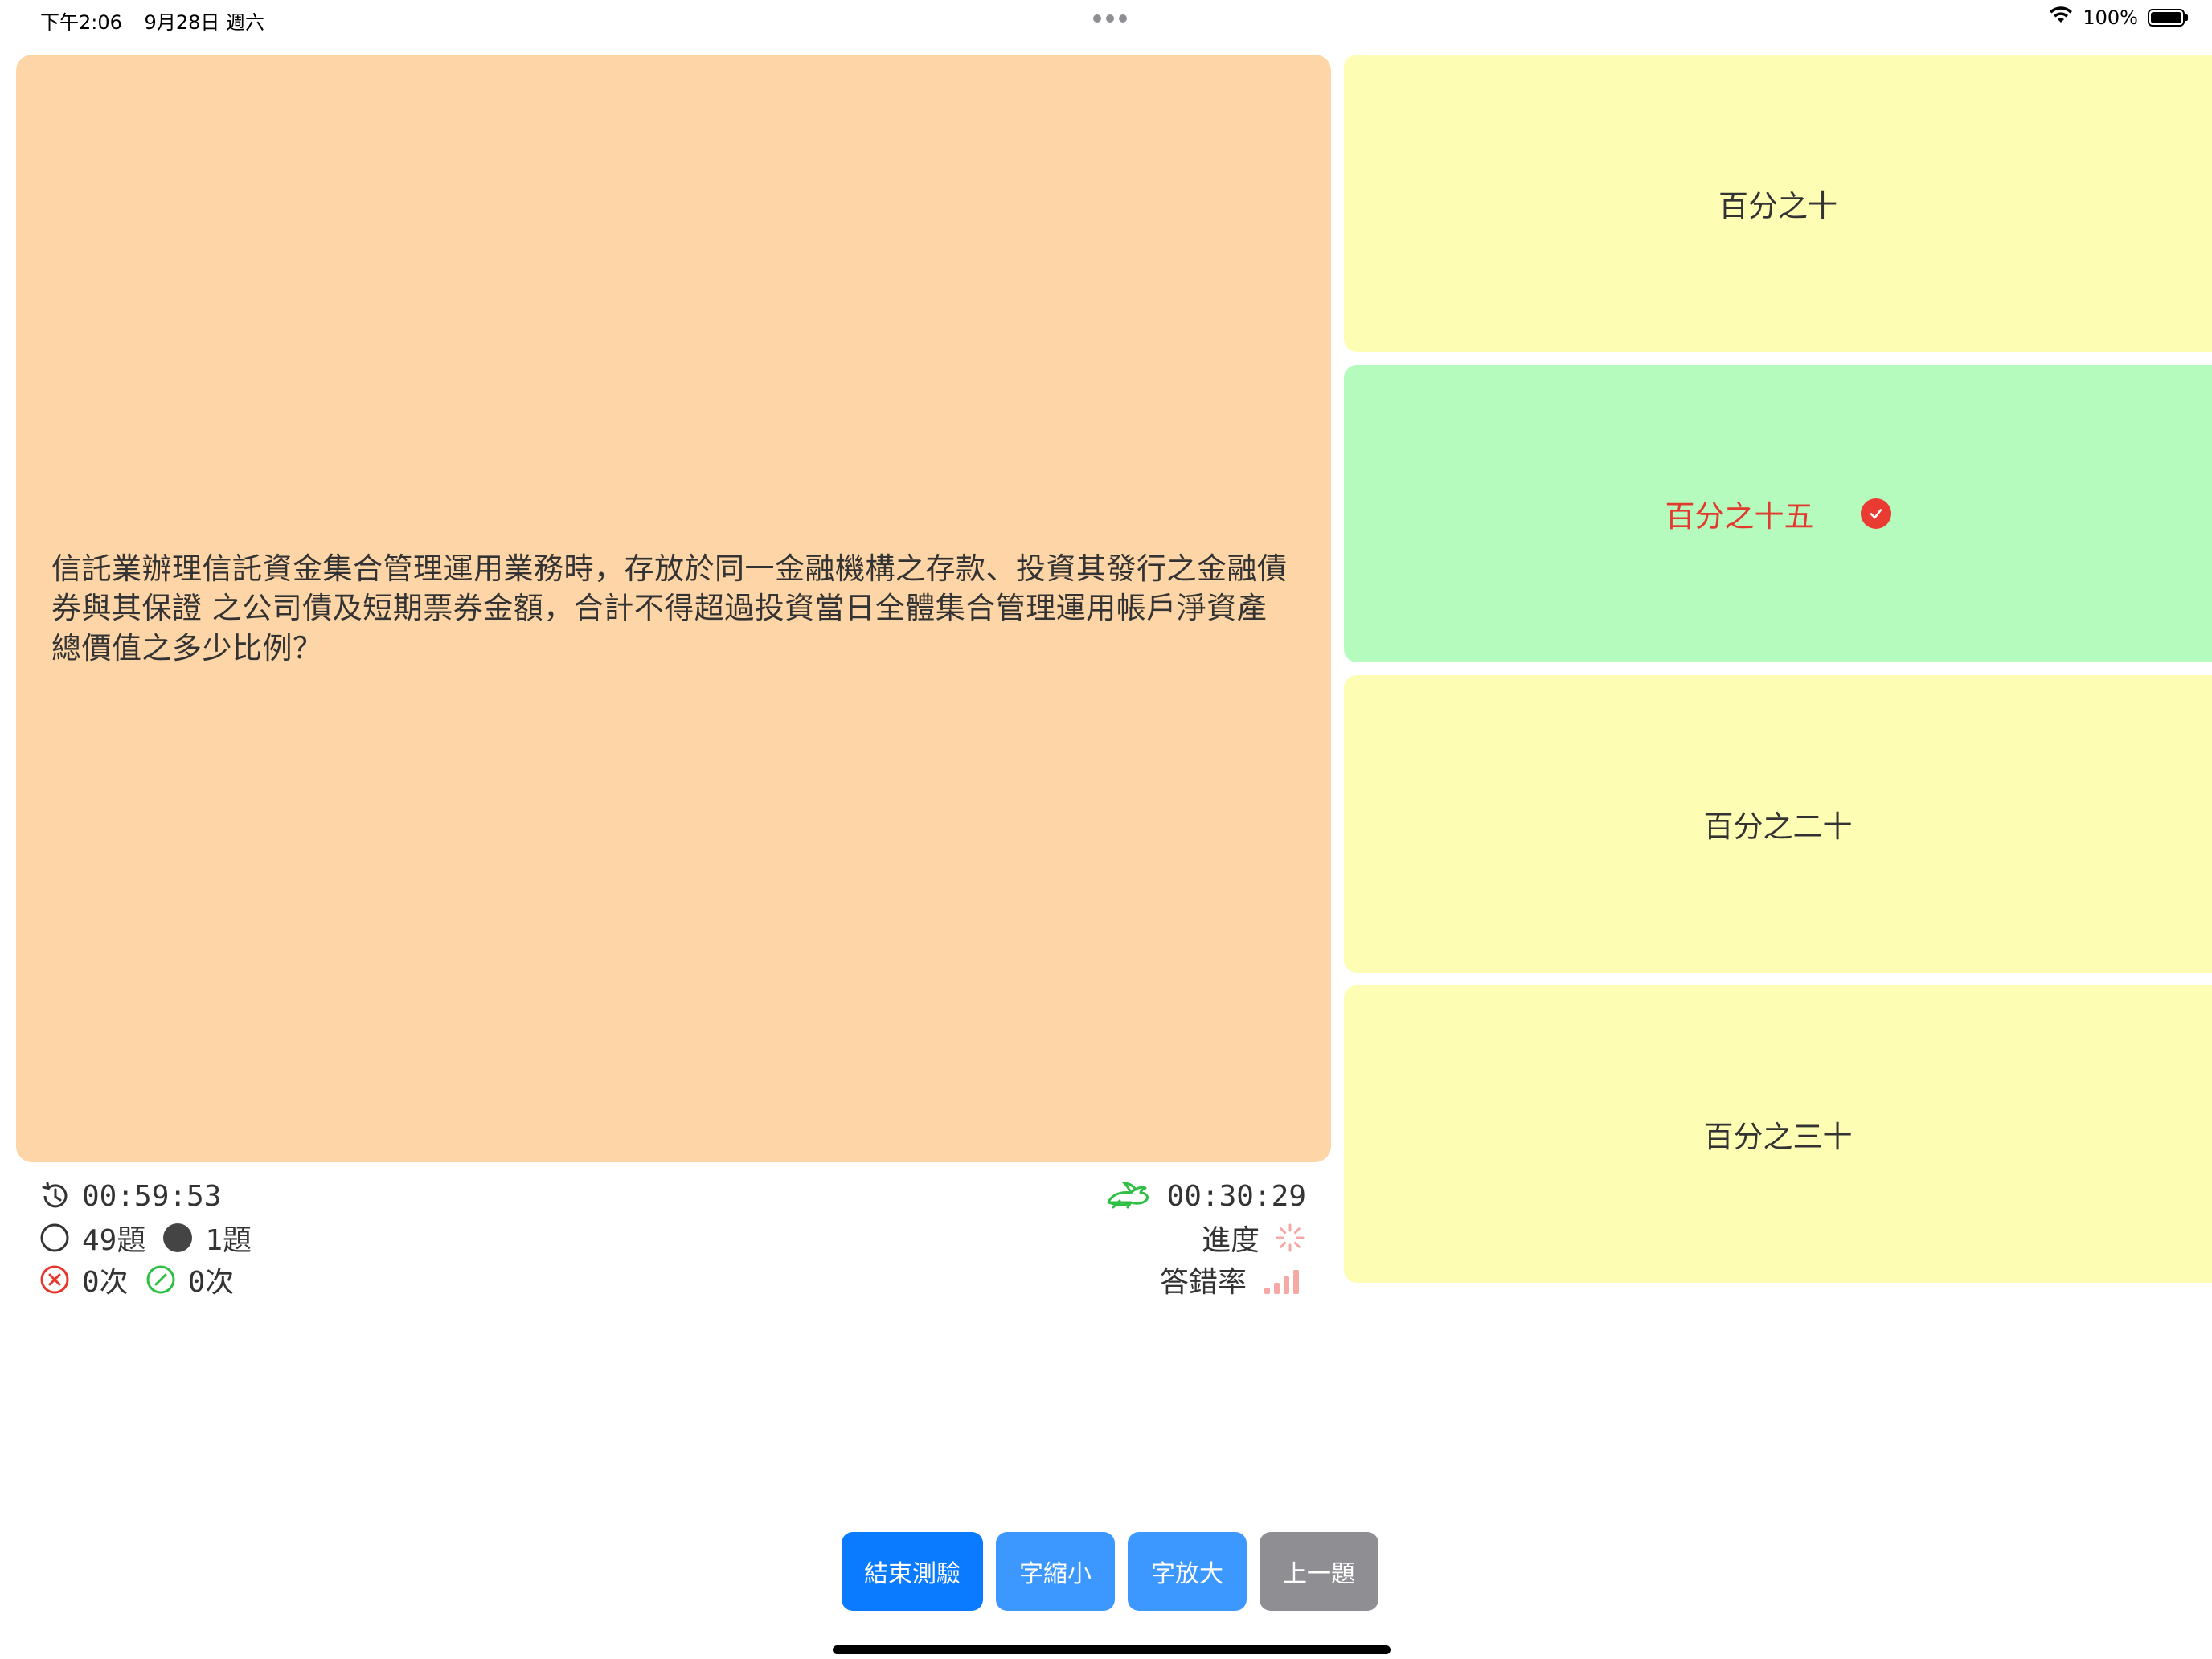 The height and width of the screenshot is (1659, 2212). I want to click on option-4: 百分之三十, so click(1778, 1134).